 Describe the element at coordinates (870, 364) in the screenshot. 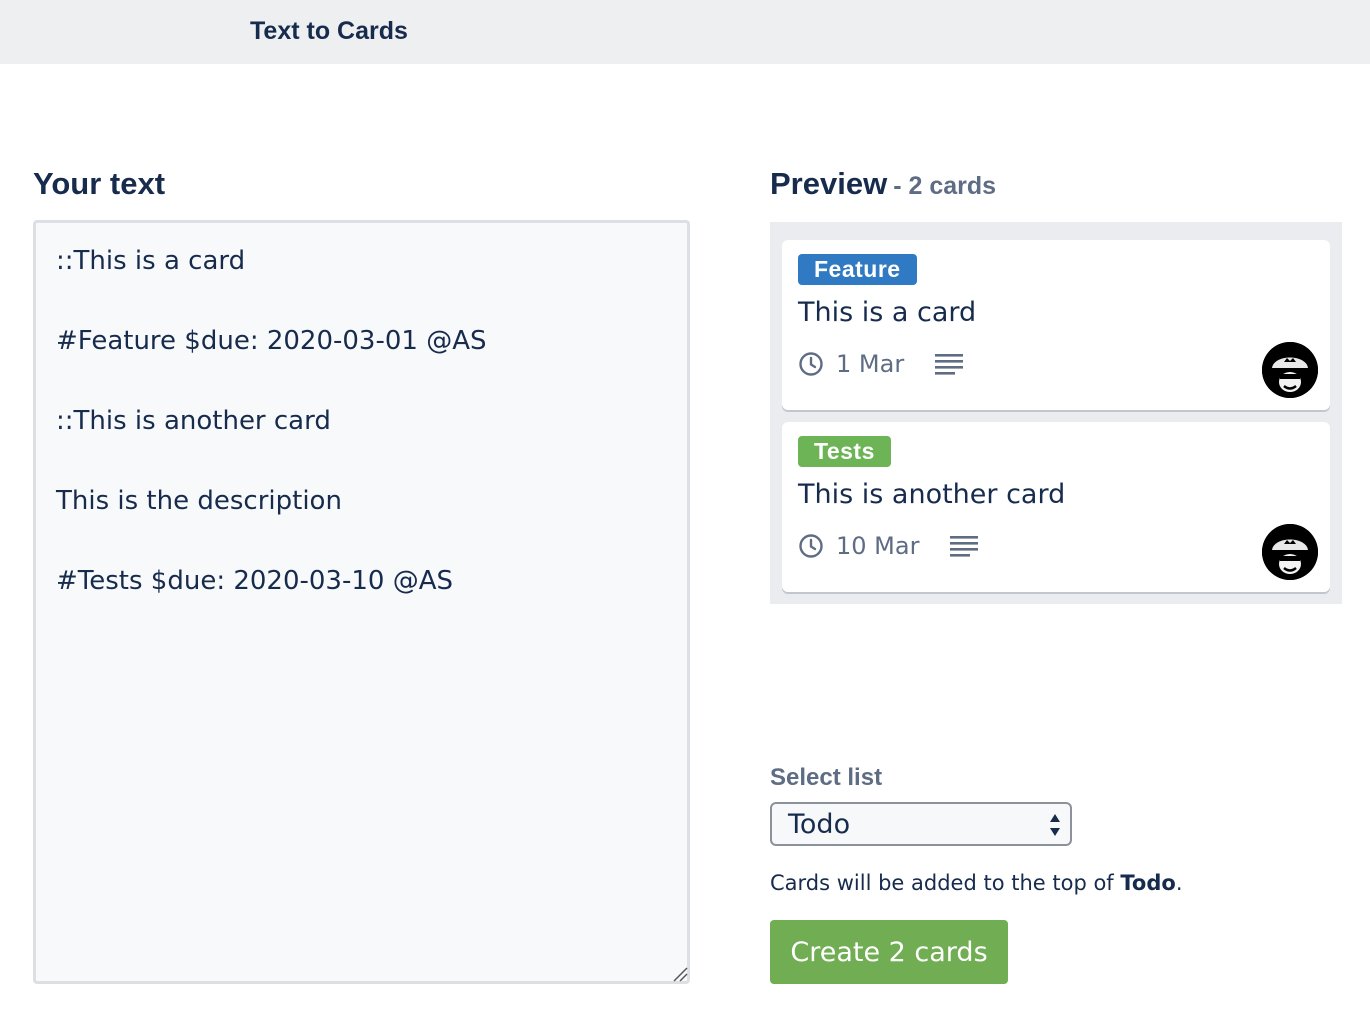

I see `due-date: 1 Mar` at that location.